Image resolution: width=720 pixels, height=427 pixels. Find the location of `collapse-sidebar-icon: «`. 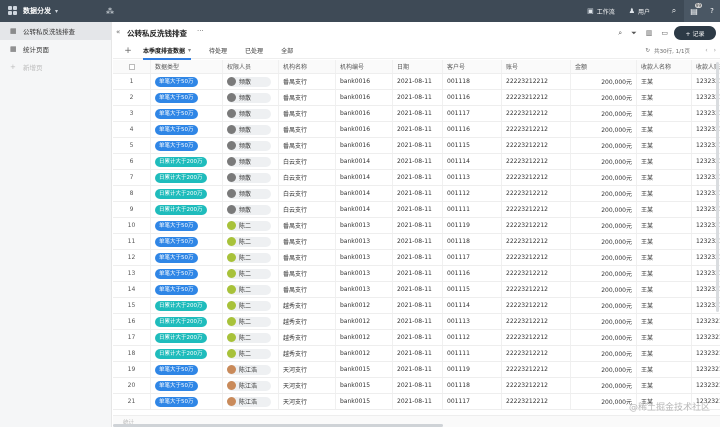

collapse-sidebar-icon: « is located at coordinates (118, 32).